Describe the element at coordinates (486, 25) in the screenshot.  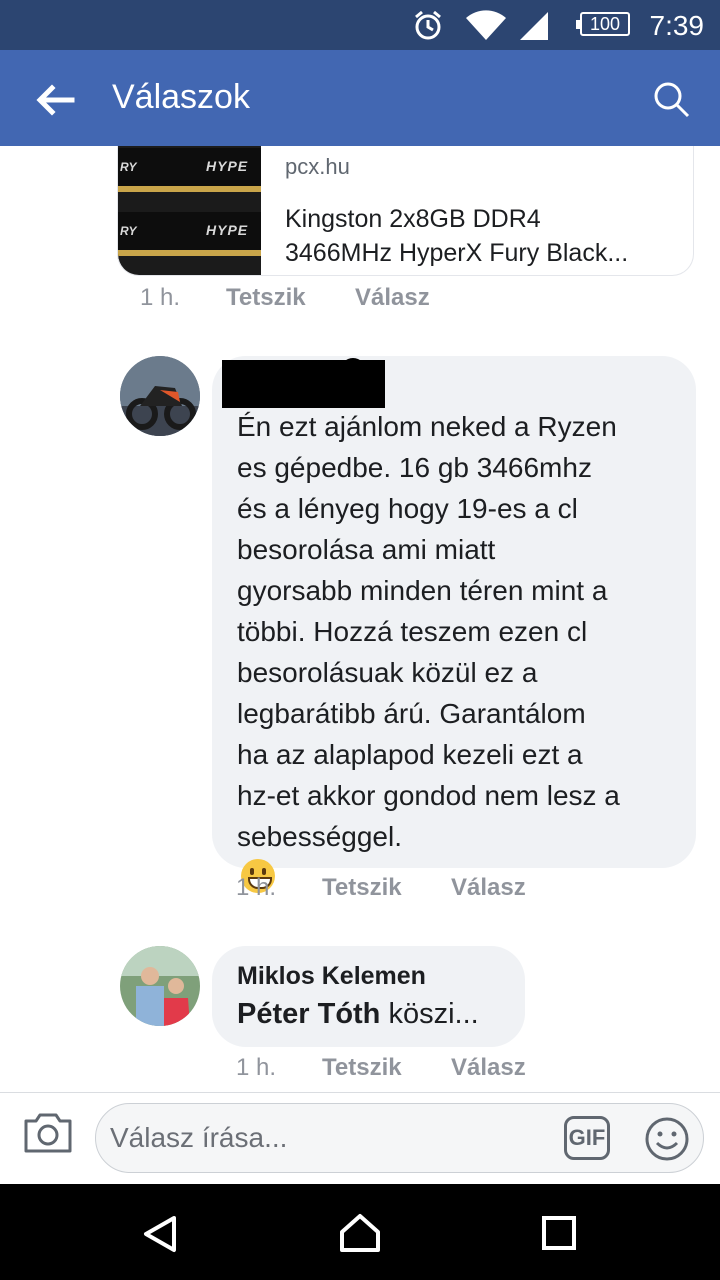
I see `wifi-icon` at that location.